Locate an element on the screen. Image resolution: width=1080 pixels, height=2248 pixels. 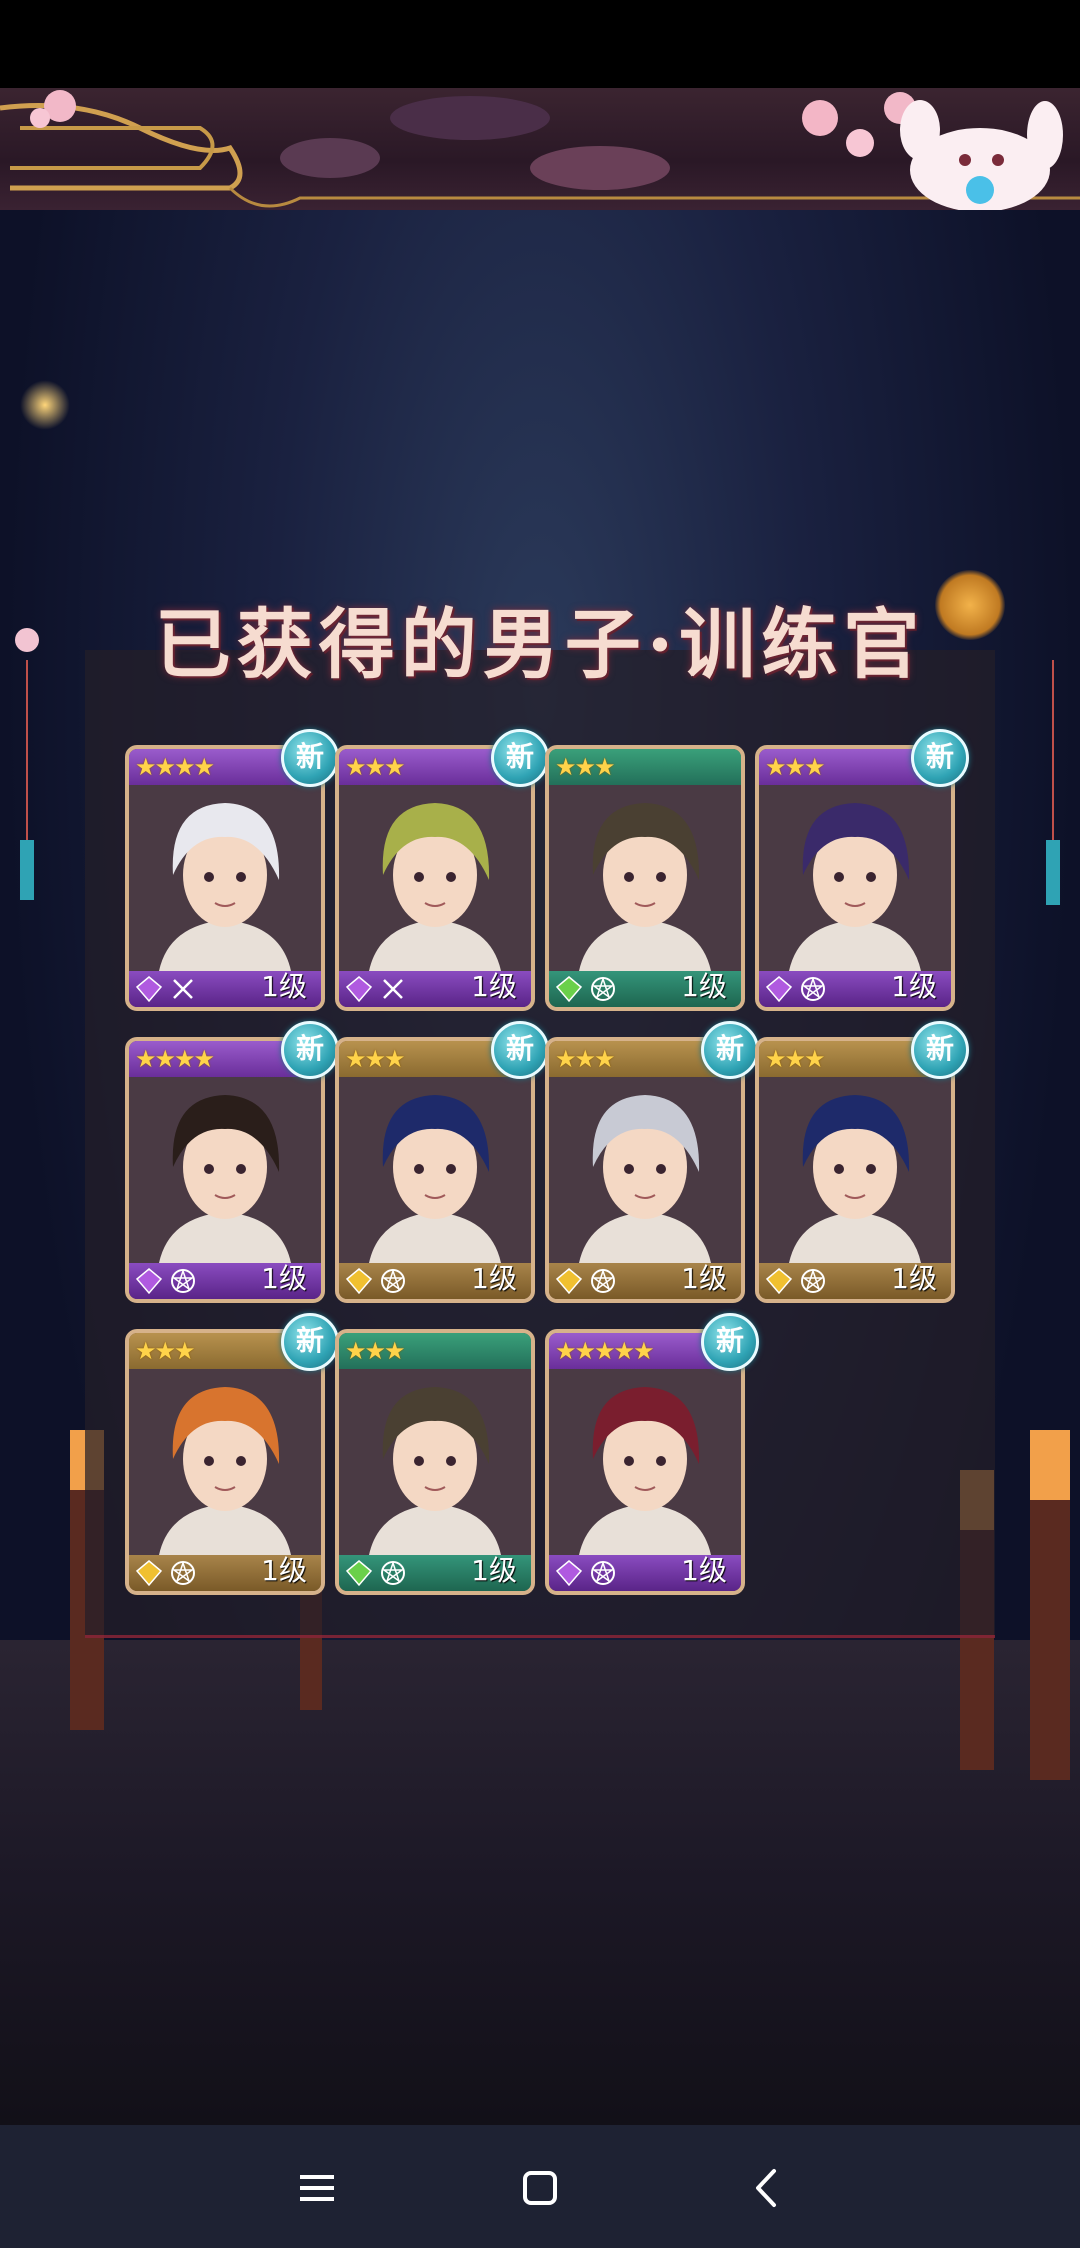
moon-orb is located at coordinates (970, 605).